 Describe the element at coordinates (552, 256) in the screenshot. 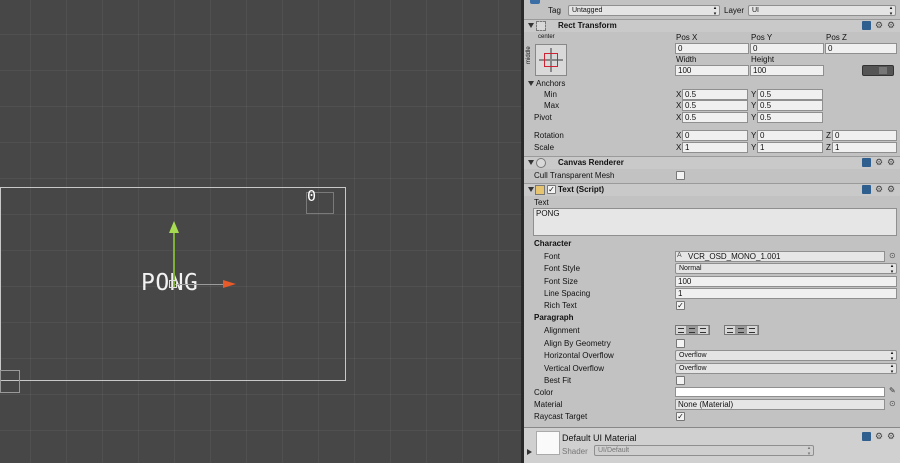

I see `font-label: Font` at that location.